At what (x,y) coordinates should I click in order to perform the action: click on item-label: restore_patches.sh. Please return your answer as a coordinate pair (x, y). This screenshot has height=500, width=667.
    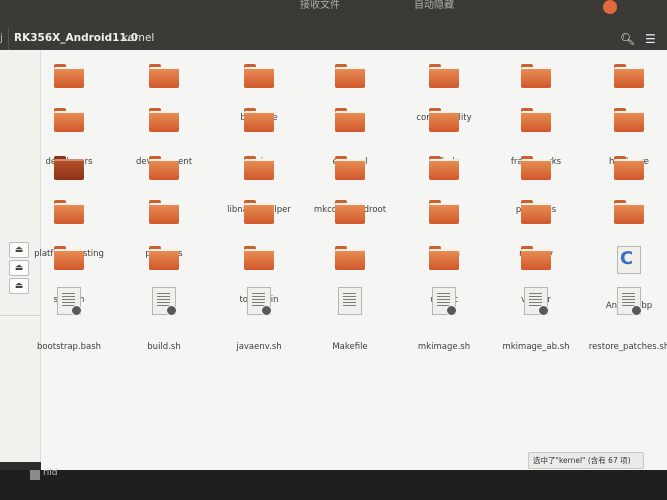
    Looking at the image, I should click on (627, 347).